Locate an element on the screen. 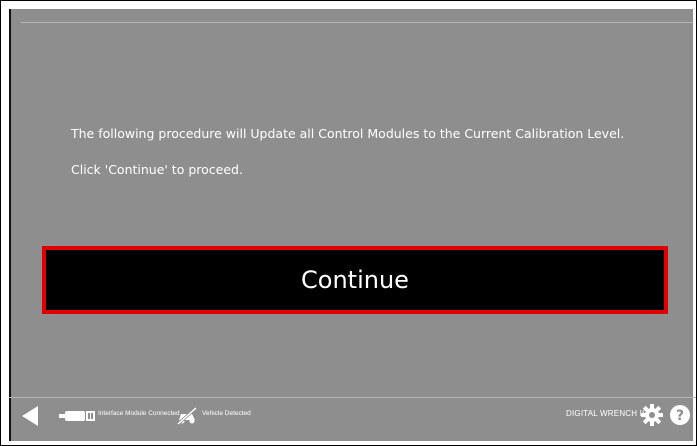  back-arrow-icon is located at coordinates (30, 416).